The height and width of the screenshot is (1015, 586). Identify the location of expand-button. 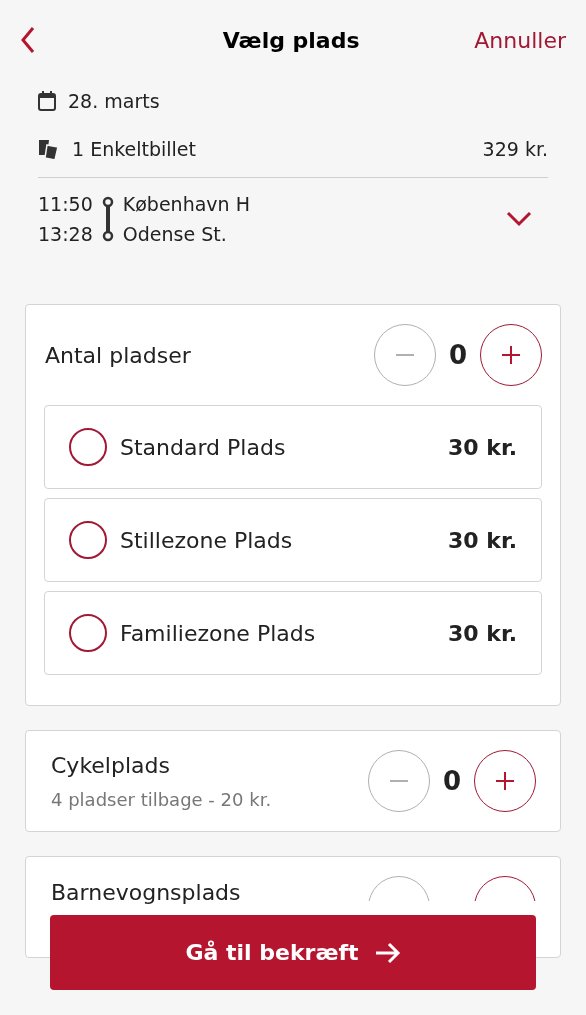
(519, 219).